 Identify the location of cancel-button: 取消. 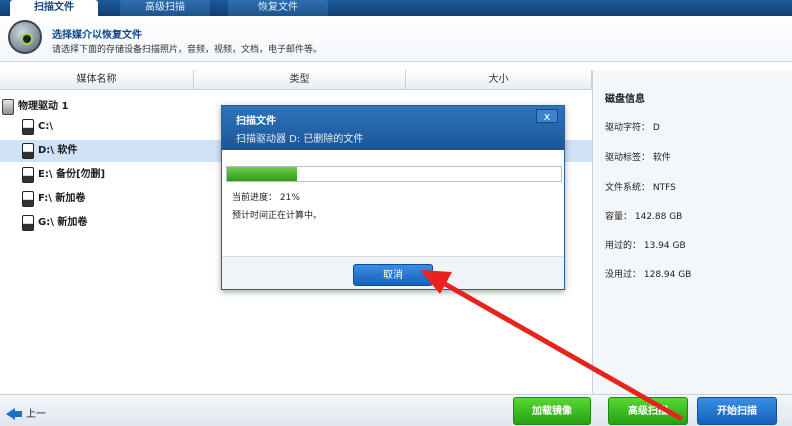
(393, 275).